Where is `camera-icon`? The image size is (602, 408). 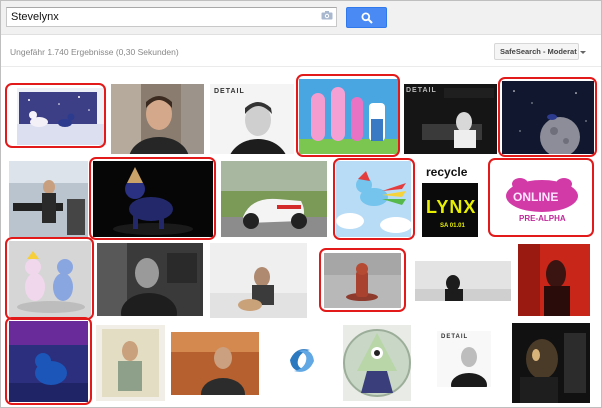 camera-icon is located at coordinates (327, 15).